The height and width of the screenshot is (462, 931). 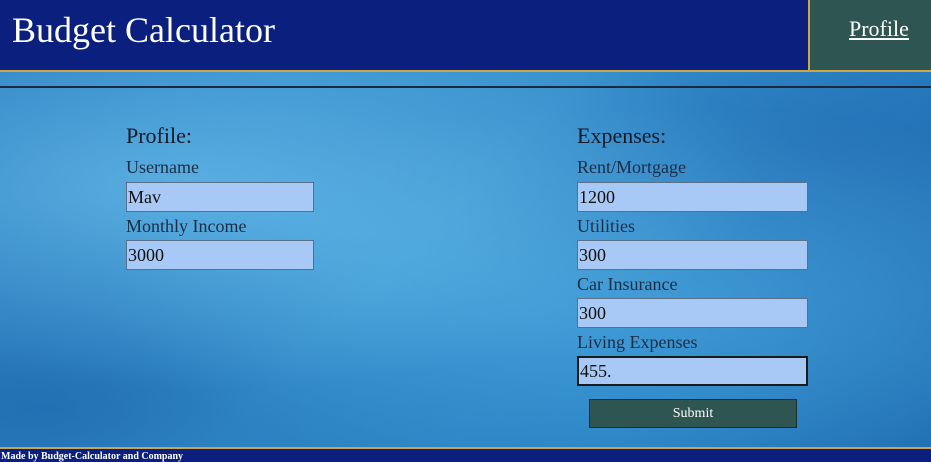 What do you see at coordinates (879, 29) in the screenshot?
I see `profile-link: Profile` at bounding box center [879, 29].